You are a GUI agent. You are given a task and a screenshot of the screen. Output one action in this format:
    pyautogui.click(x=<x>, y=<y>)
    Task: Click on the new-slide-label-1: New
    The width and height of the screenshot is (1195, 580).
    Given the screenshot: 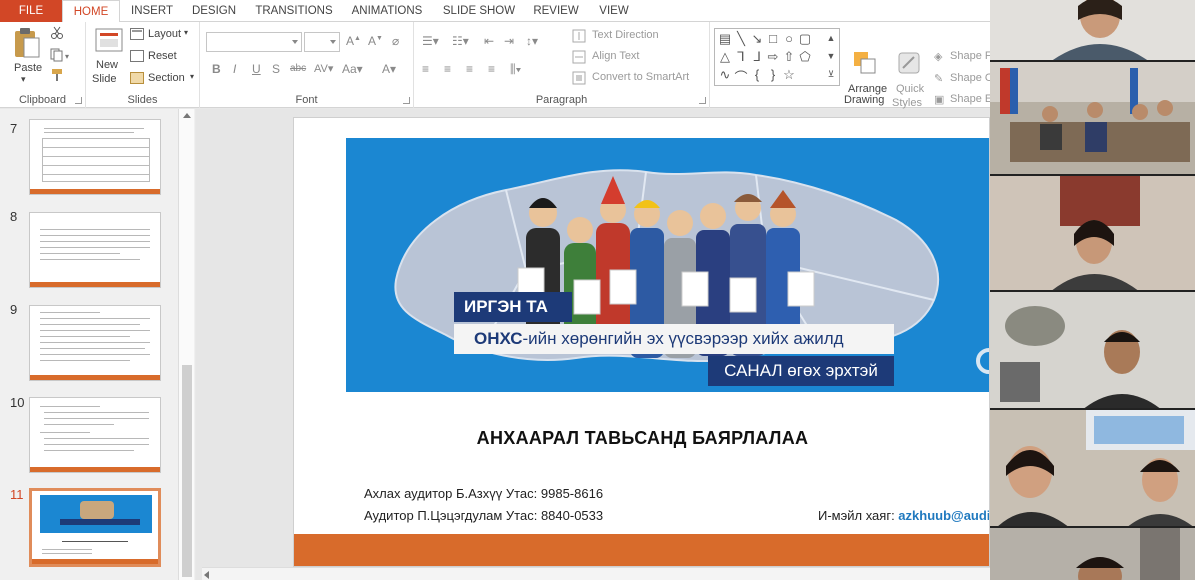 What is the action you would take?
    pyautogui.click(x=107, y=65)
    